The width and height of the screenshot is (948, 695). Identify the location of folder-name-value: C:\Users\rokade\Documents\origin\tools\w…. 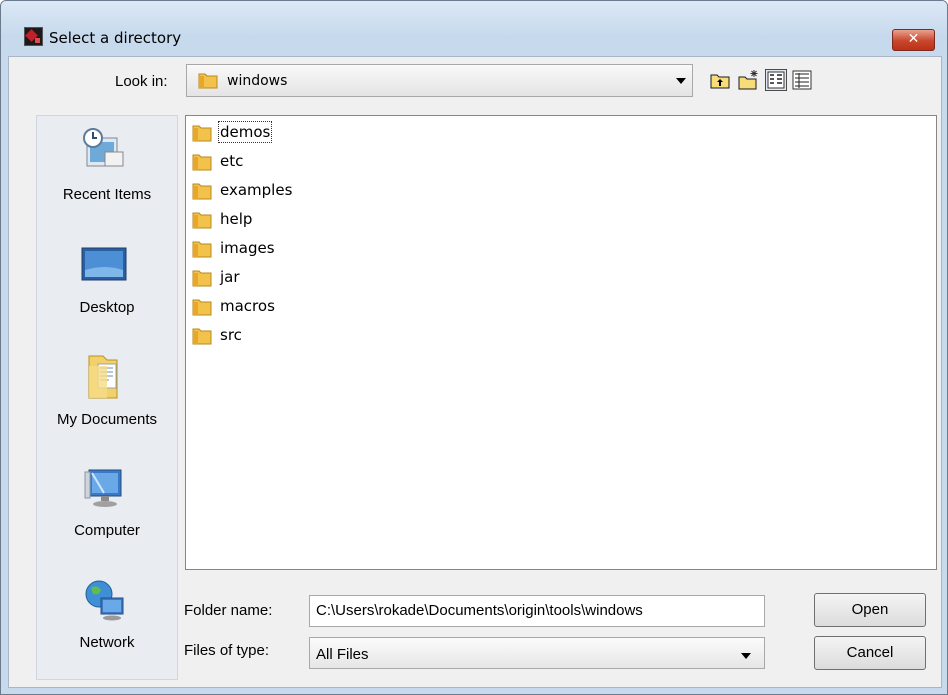
(479, 610).